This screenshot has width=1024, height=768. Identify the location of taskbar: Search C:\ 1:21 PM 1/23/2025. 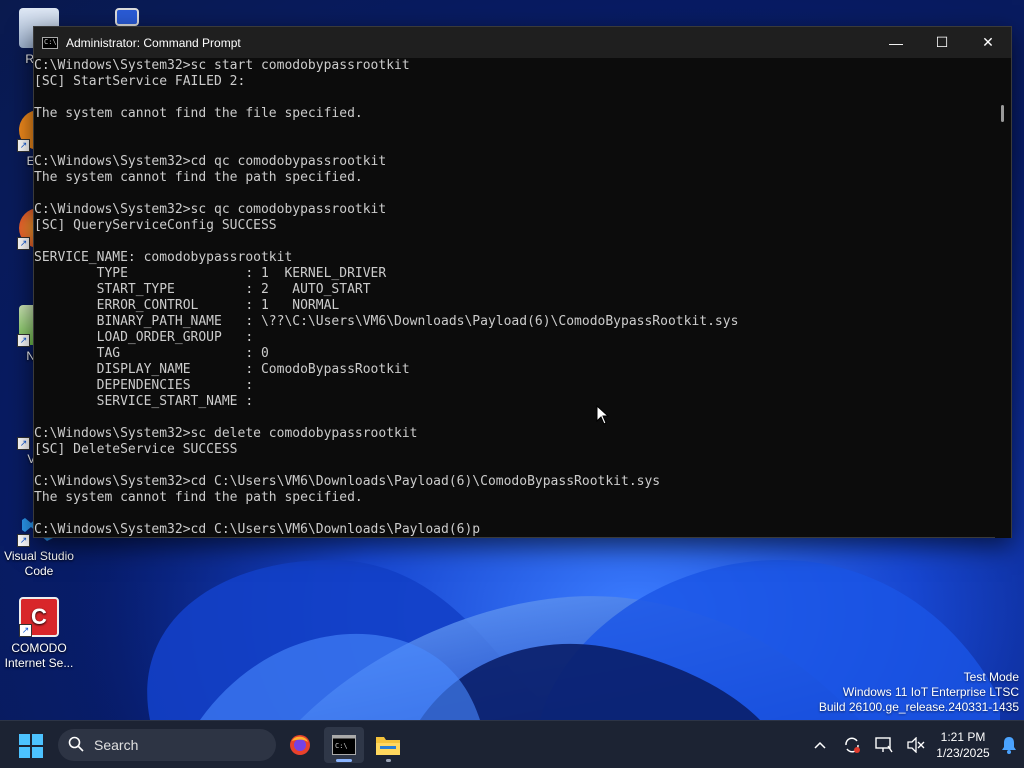
(512, 744).